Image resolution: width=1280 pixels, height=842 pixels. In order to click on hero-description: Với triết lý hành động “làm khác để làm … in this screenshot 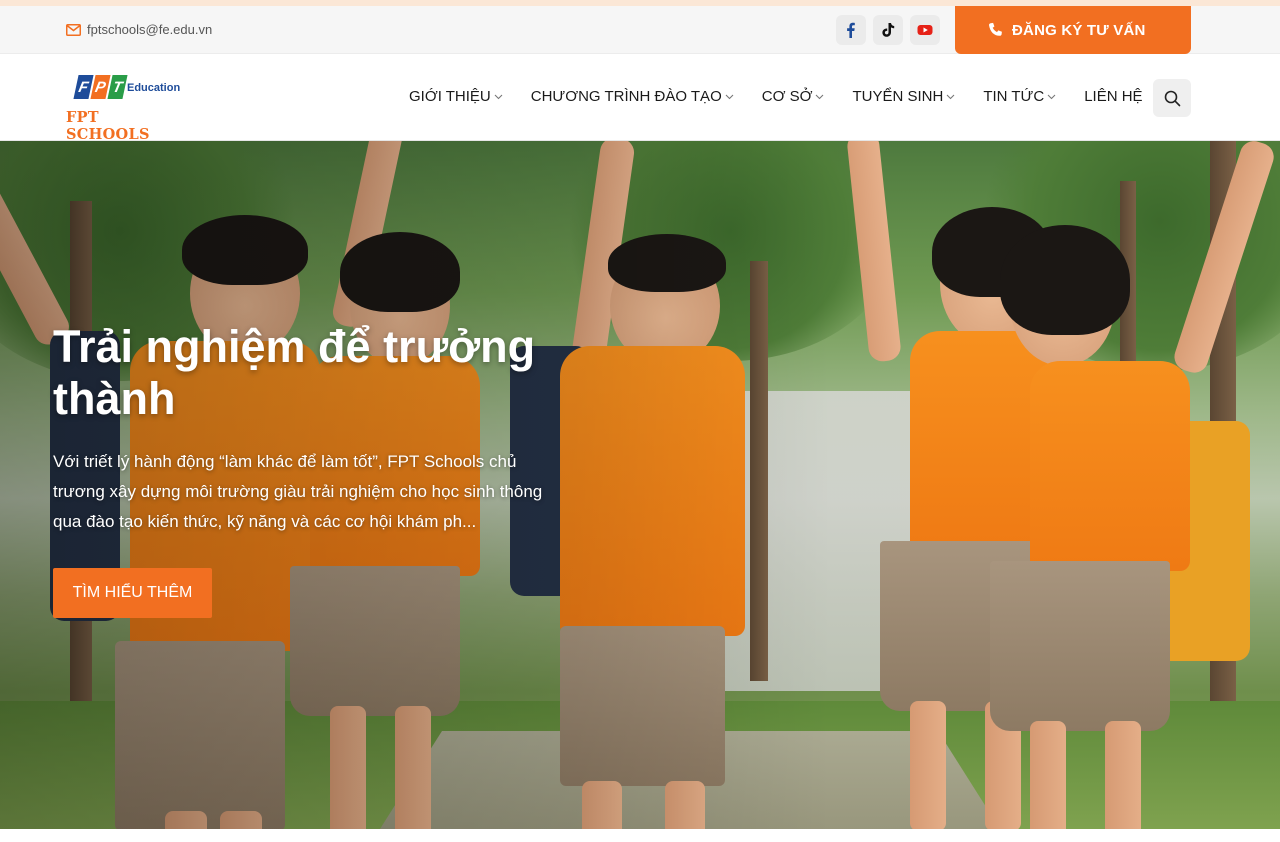, I will do `click(298, 491)`.